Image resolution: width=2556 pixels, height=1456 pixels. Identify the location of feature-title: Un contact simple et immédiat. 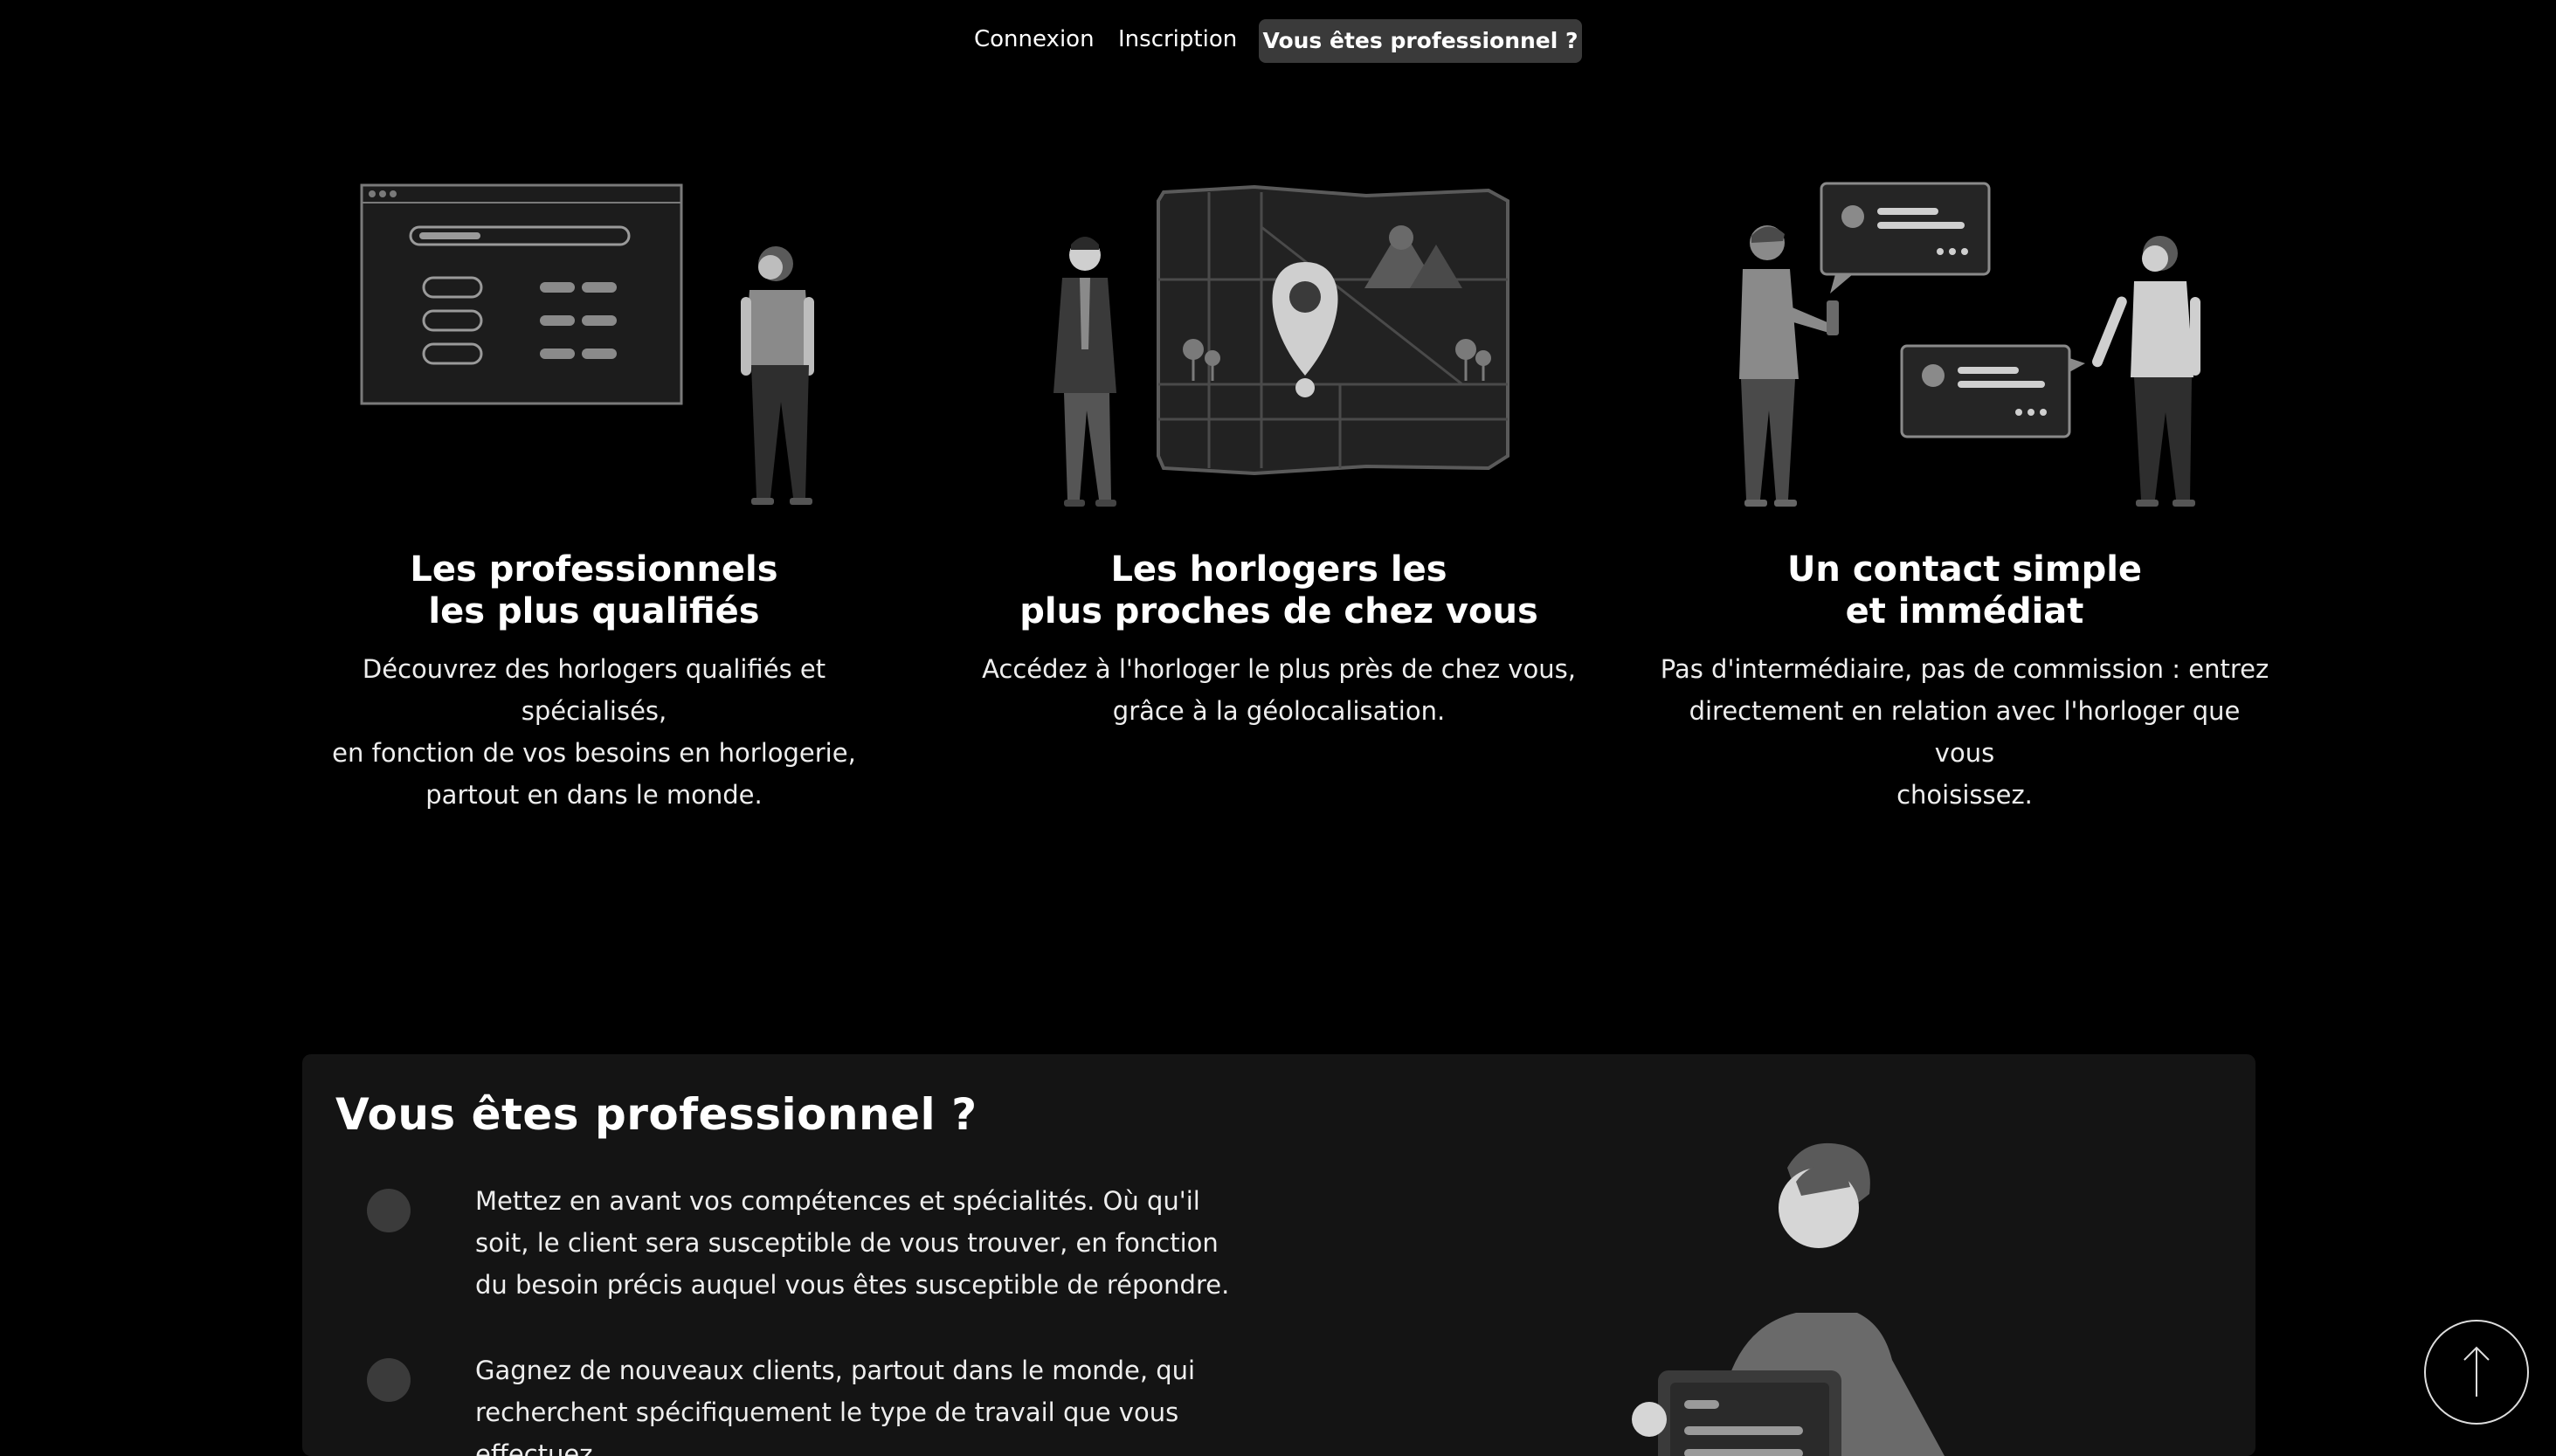
(1964, 590).